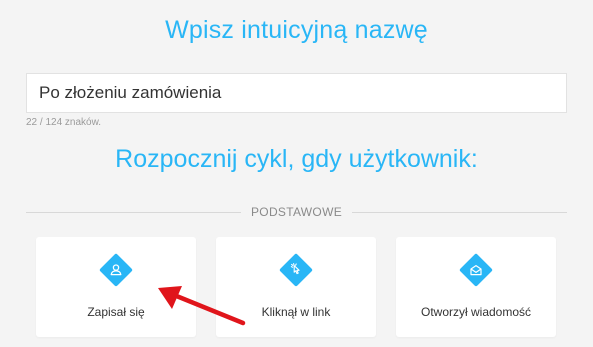  I want to click on trigger-heading: Rozpocznij cykl, gdy użytkownik:, so click(296, 159).